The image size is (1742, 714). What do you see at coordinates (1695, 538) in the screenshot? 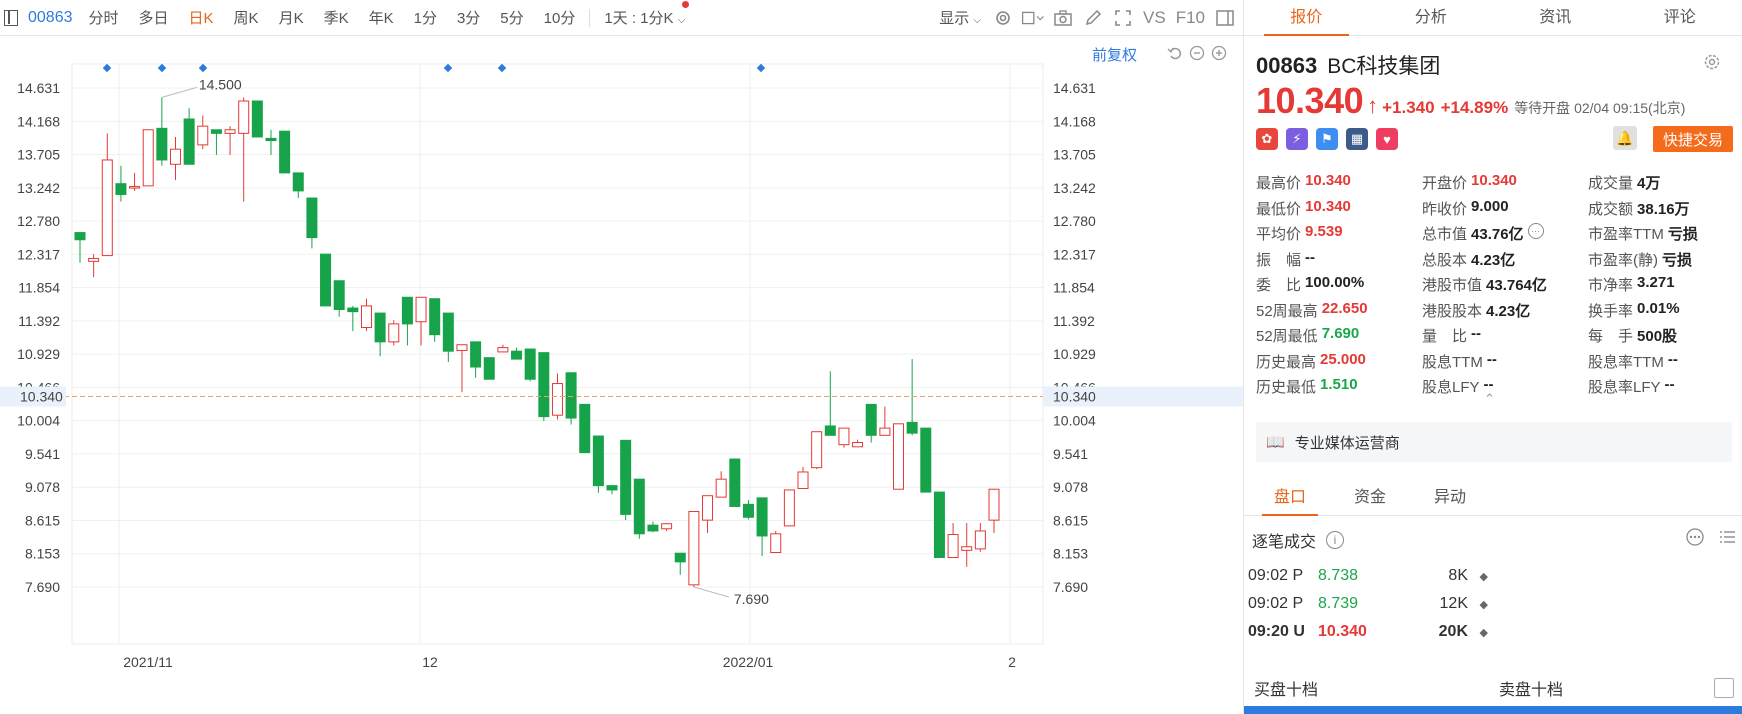
I see `more-icon` at bounding box center [1695, 538].